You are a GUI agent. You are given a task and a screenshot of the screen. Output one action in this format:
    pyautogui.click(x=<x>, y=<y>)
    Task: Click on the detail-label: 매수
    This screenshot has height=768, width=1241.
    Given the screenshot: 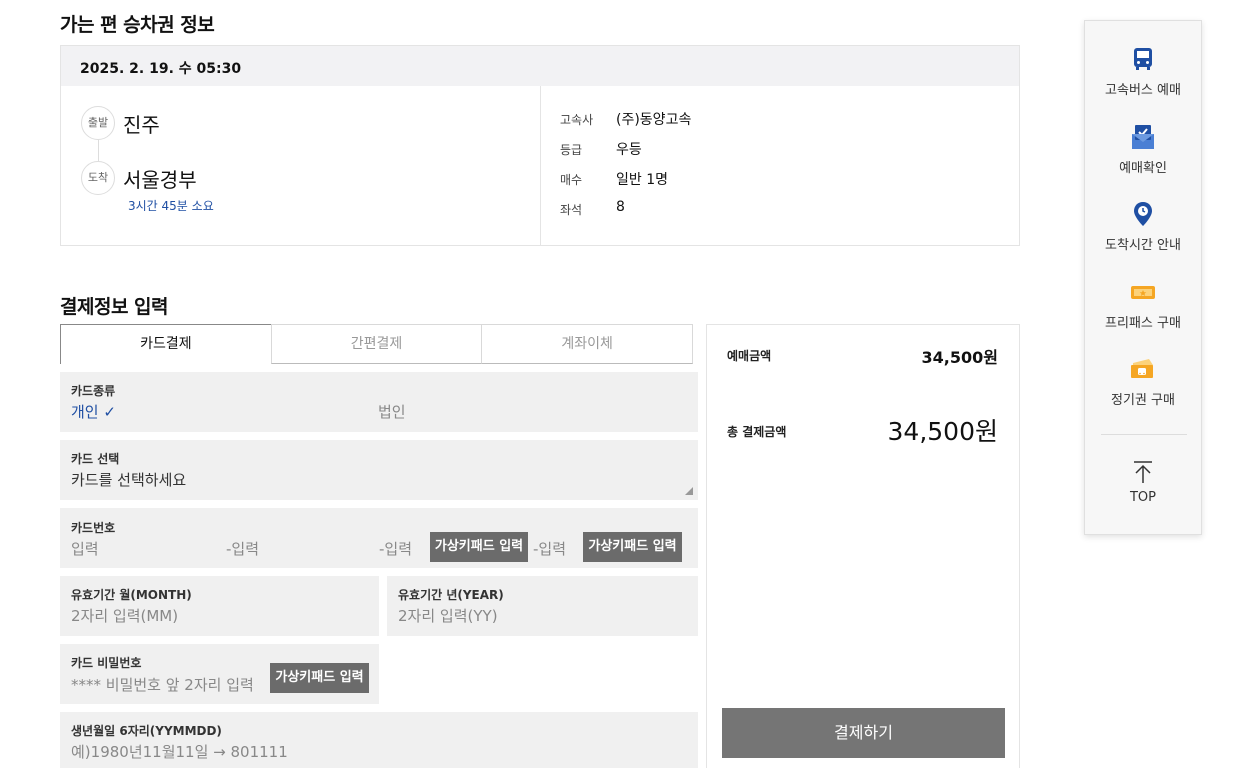 What is the action you would take?
    pyautogui.click(x=571, y=180)
    